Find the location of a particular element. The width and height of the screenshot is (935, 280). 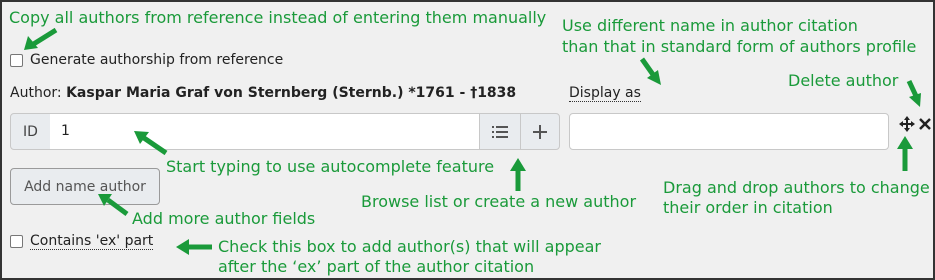

browse-list-button is located at coordinates (500, 131).